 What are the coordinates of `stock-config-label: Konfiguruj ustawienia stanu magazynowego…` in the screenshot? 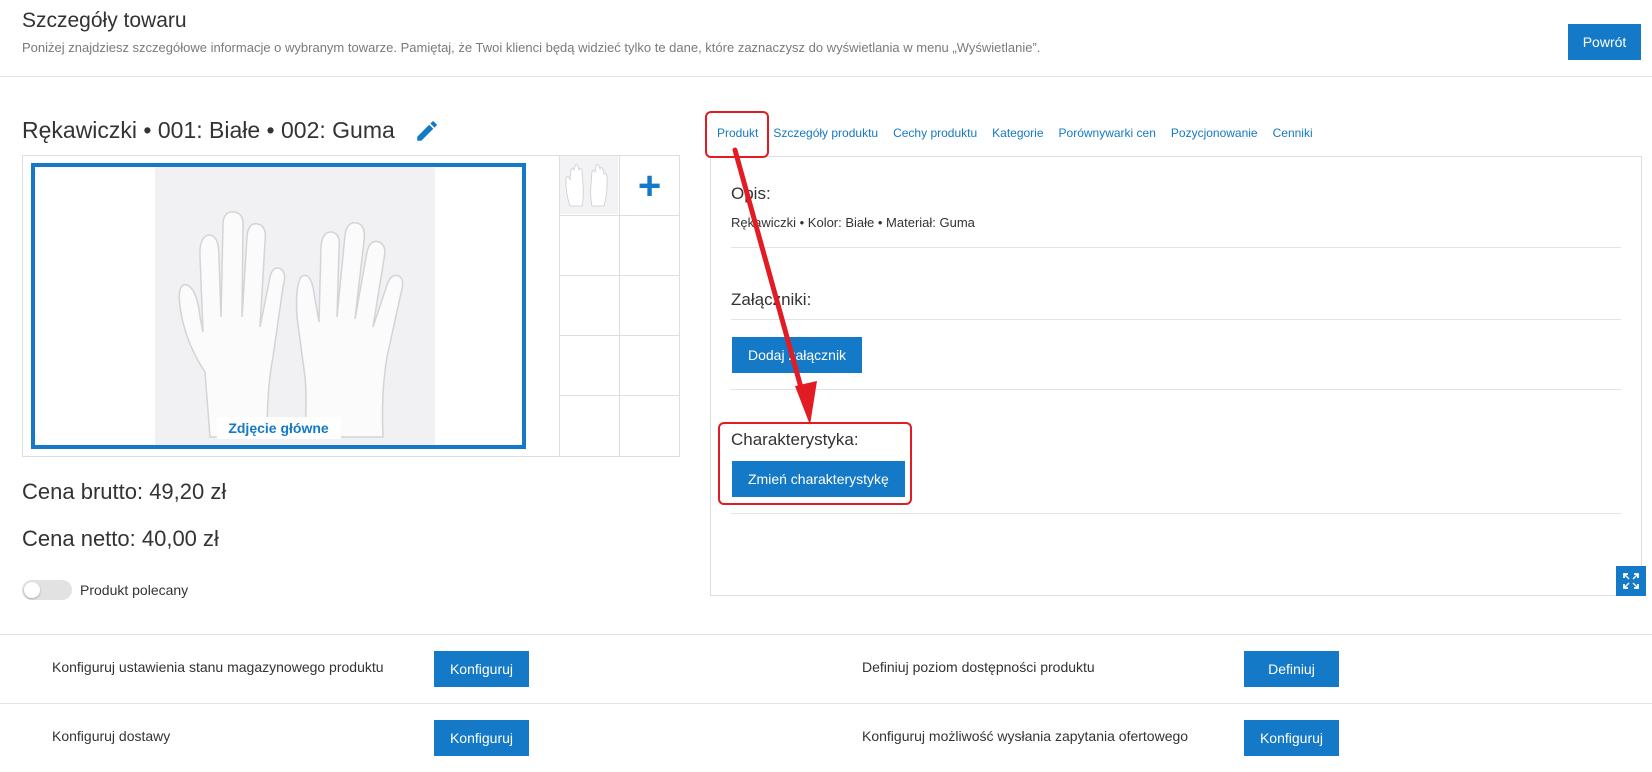 It's located at (218, 667).